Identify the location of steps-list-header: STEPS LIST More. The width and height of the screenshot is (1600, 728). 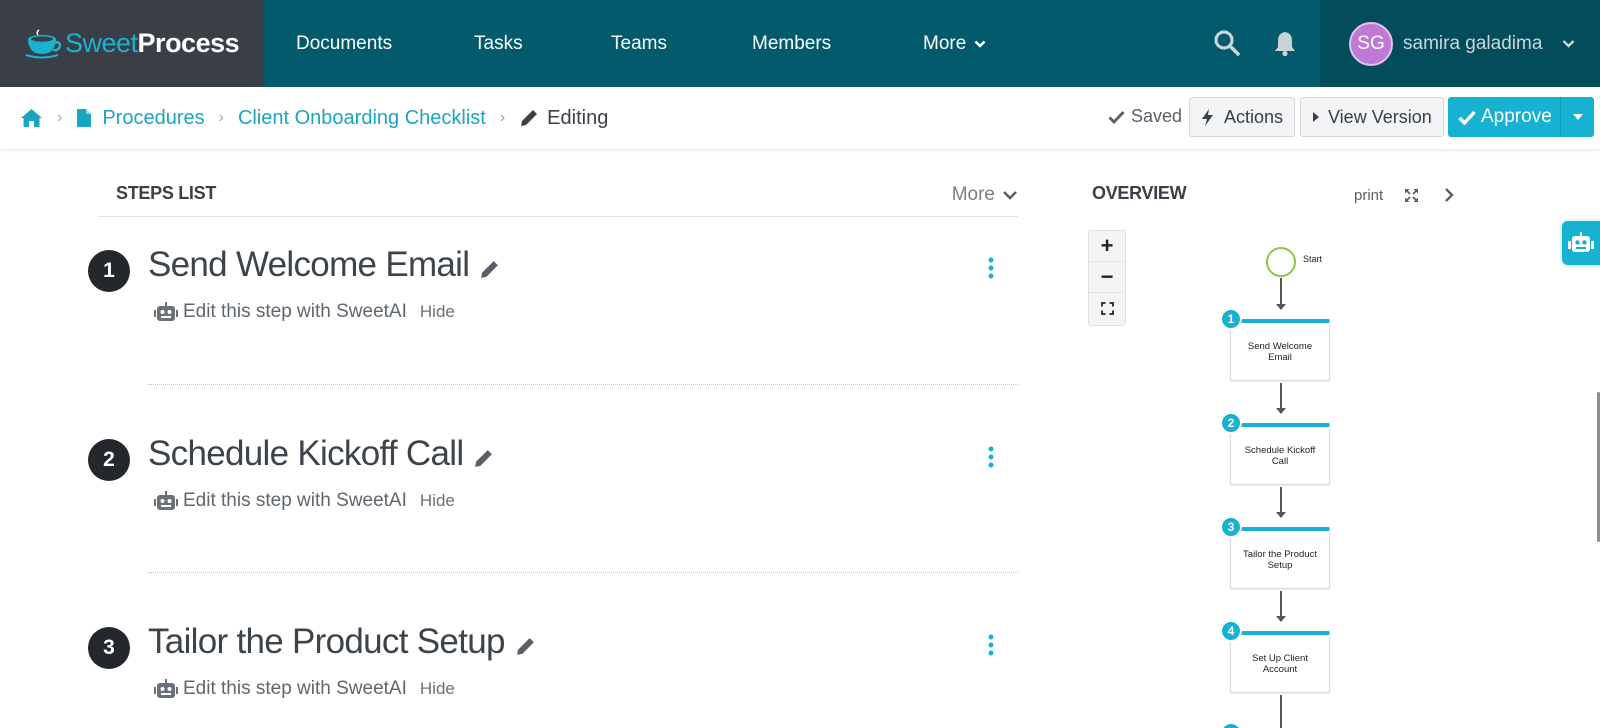
(558, 197).